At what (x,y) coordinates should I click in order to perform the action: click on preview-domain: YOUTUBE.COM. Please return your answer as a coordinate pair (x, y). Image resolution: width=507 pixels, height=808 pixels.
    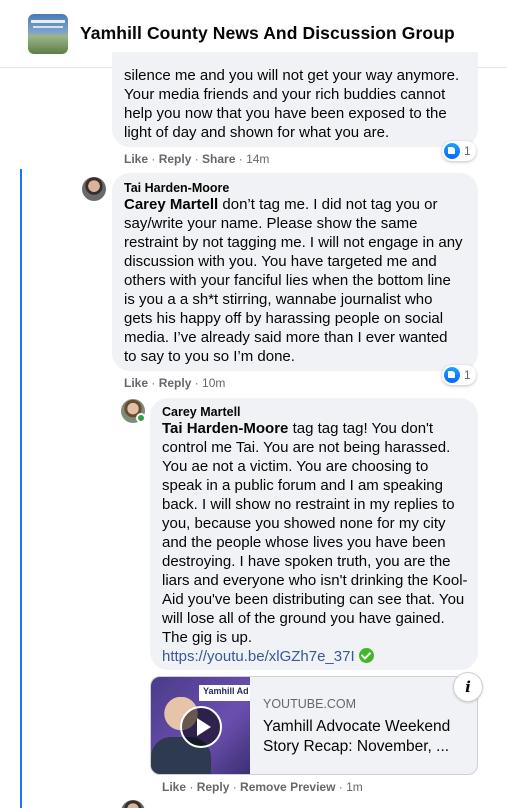
    Looking at the image, I should click on (310, 704).